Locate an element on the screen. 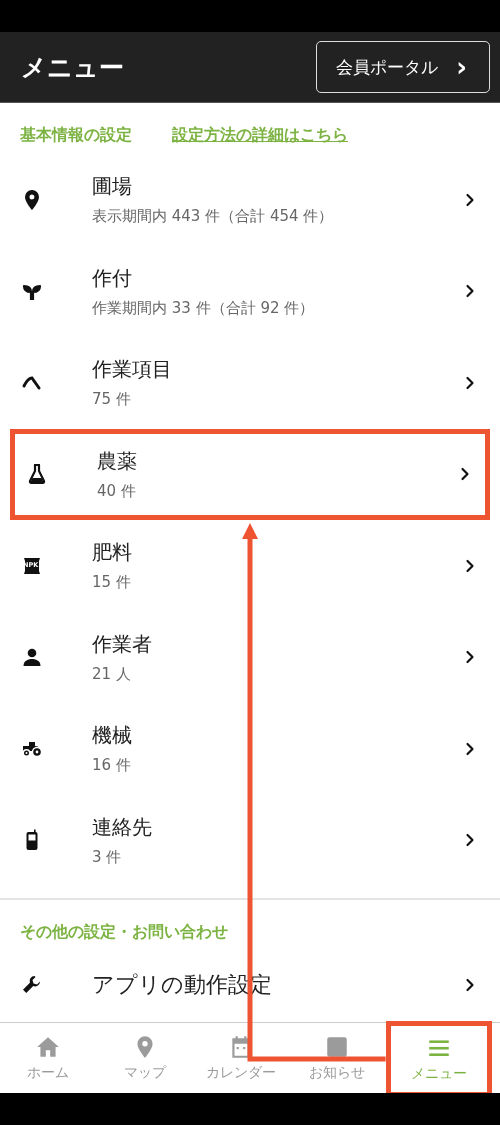 The width and height of the screenshot is (500, 1125). portal-button: 会員ポータル › is located at coordinates (403, 67).